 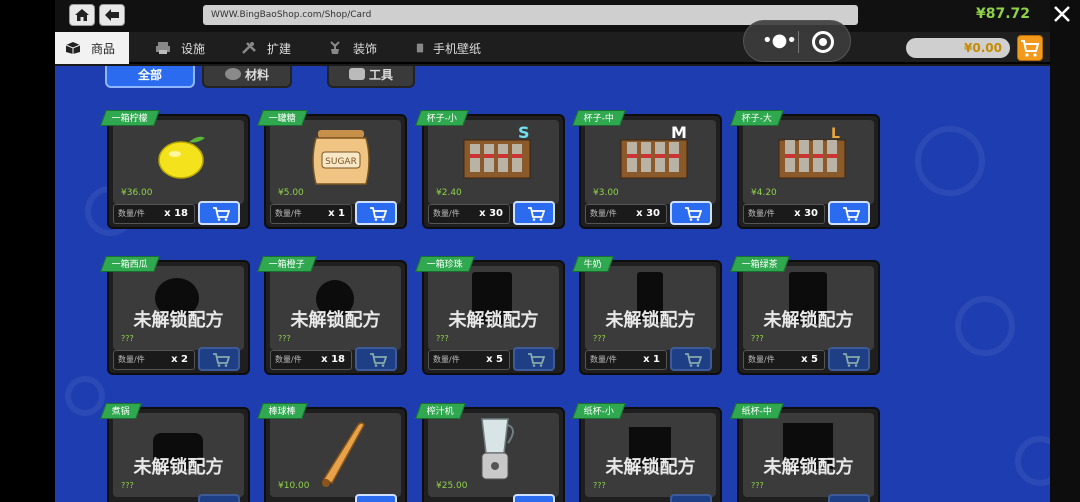 I want to click on item-name-tag: 棒球棒, so click(x=282, y=411).